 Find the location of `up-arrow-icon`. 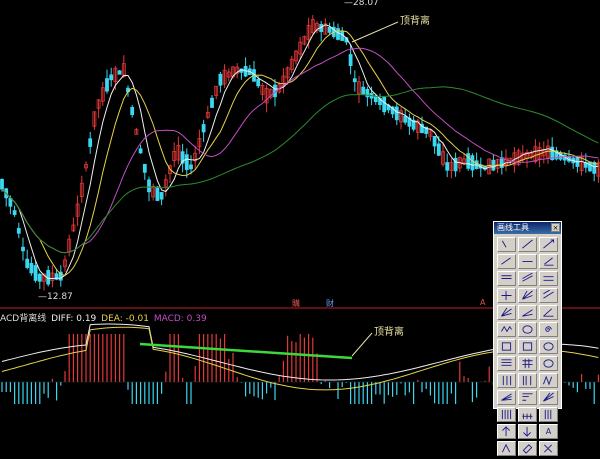

up-arrow-icon is located at coordinates (506, 431).